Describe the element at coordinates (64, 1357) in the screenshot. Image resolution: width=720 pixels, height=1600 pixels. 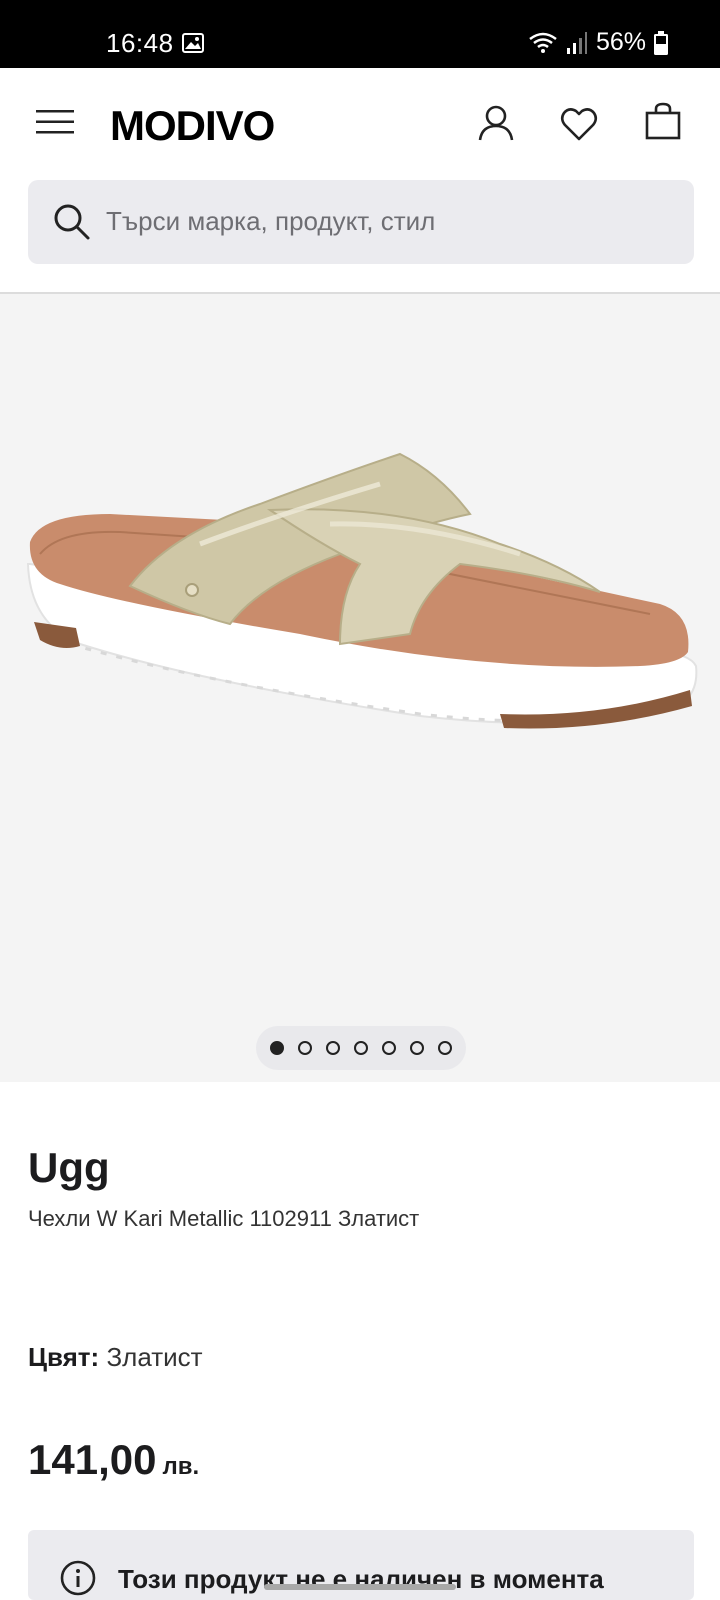
I see `color-label: Цвят:` at that location.